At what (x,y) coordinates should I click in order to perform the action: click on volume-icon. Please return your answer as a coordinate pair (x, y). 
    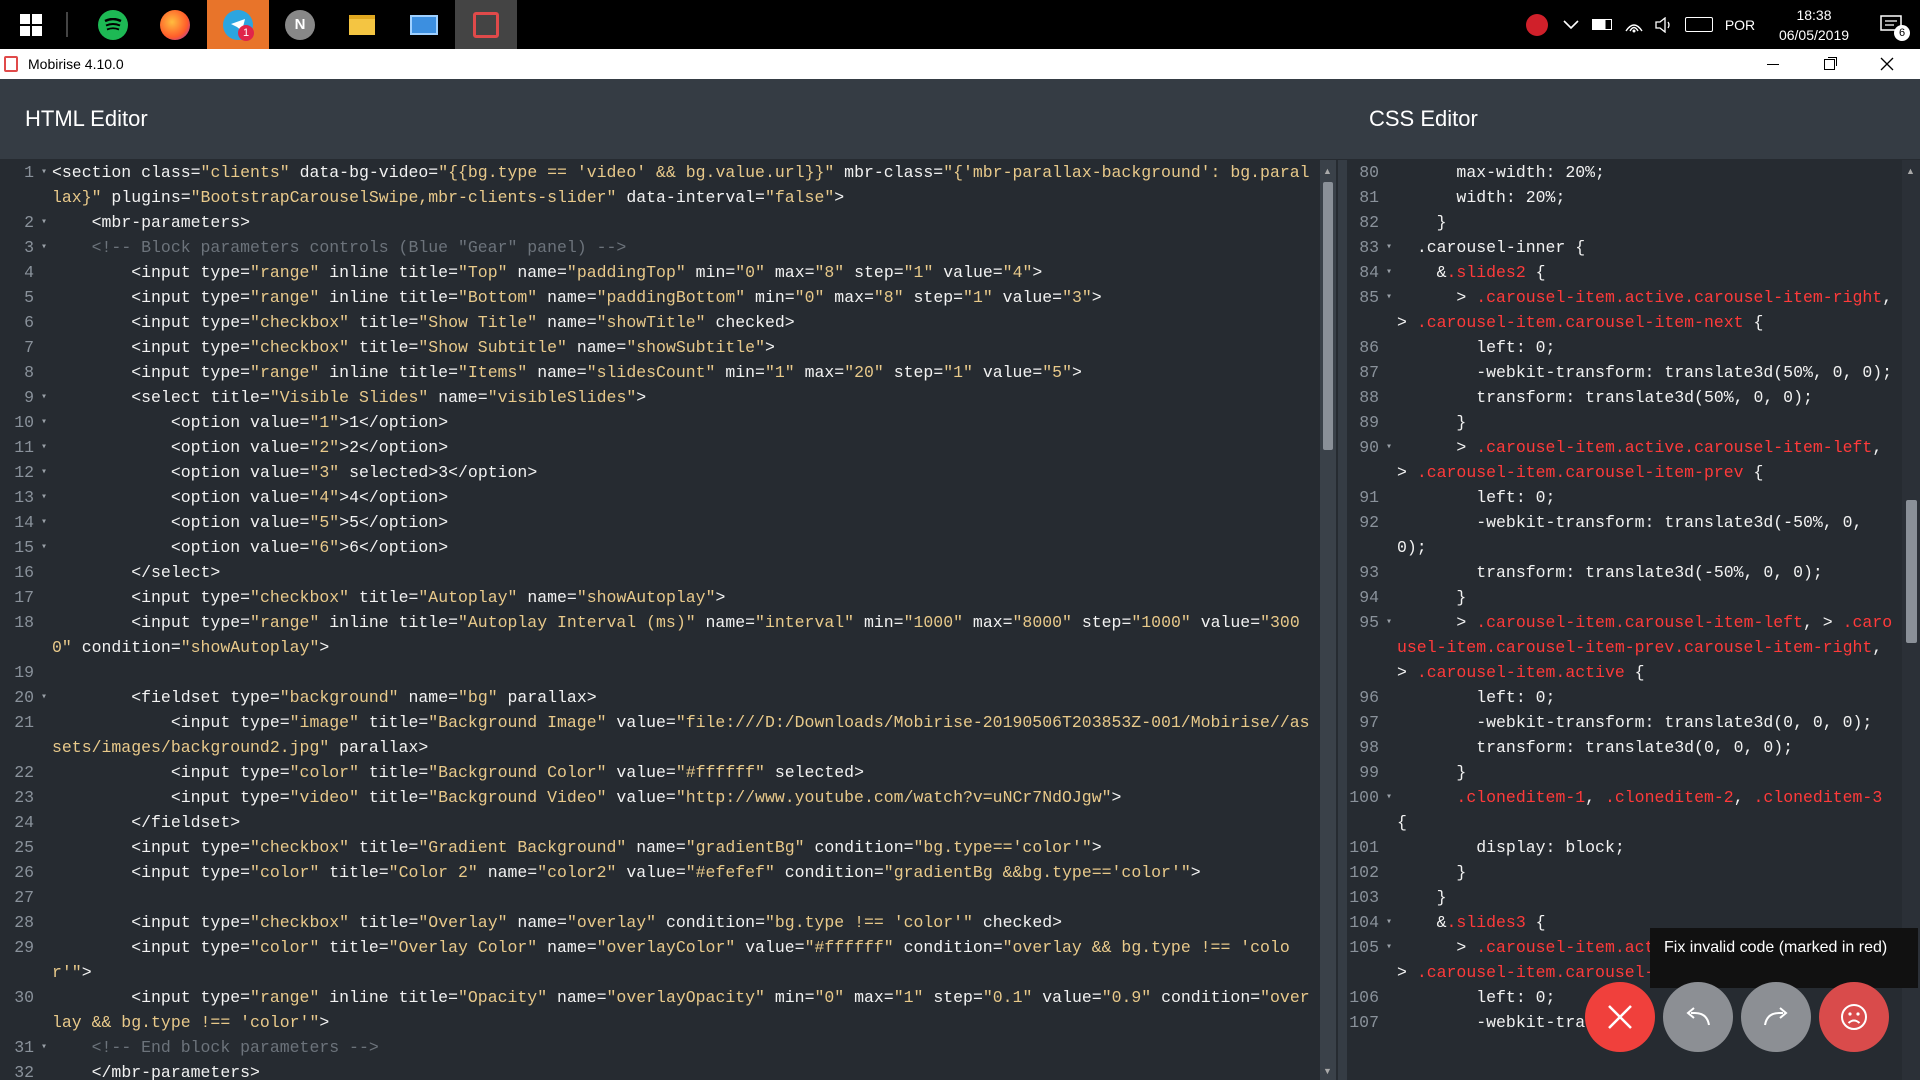
    Looking at the image, I should click on (1664, 24).